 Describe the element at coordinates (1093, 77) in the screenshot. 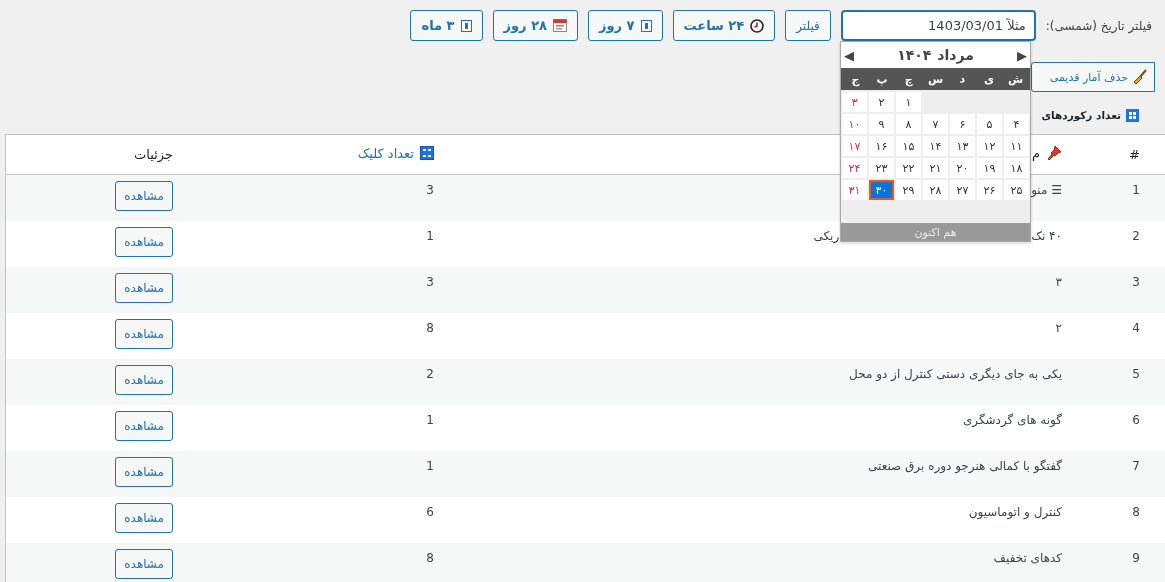

I see `delete-stats-button: حذف آمار قدیمی` at that location.